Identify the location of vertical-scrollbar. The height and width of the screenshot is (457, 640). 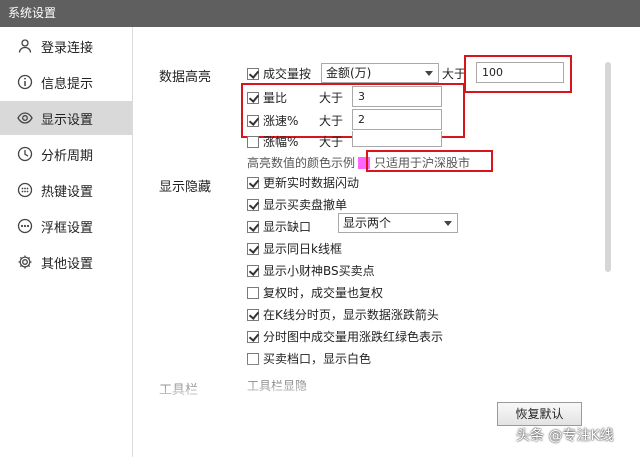
(608, 167).